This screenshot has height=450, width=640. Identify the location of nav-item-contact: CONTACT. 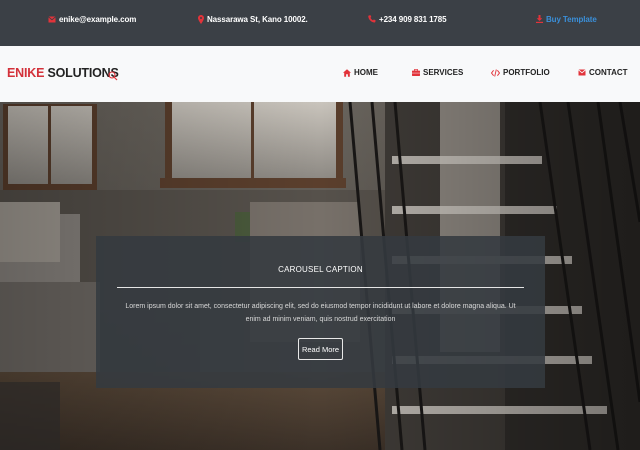
(603, 72).